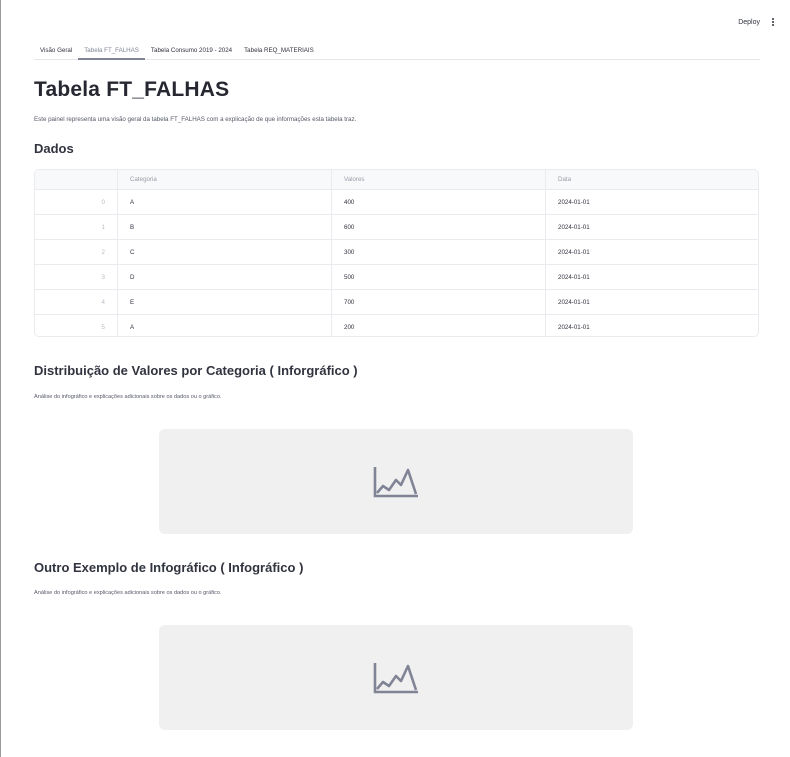 The image size is (790, 757). Describe the element at coordinates (132, 89) in the screenshot. I see `page-title: Tabela FT_FALHAS` at that location.